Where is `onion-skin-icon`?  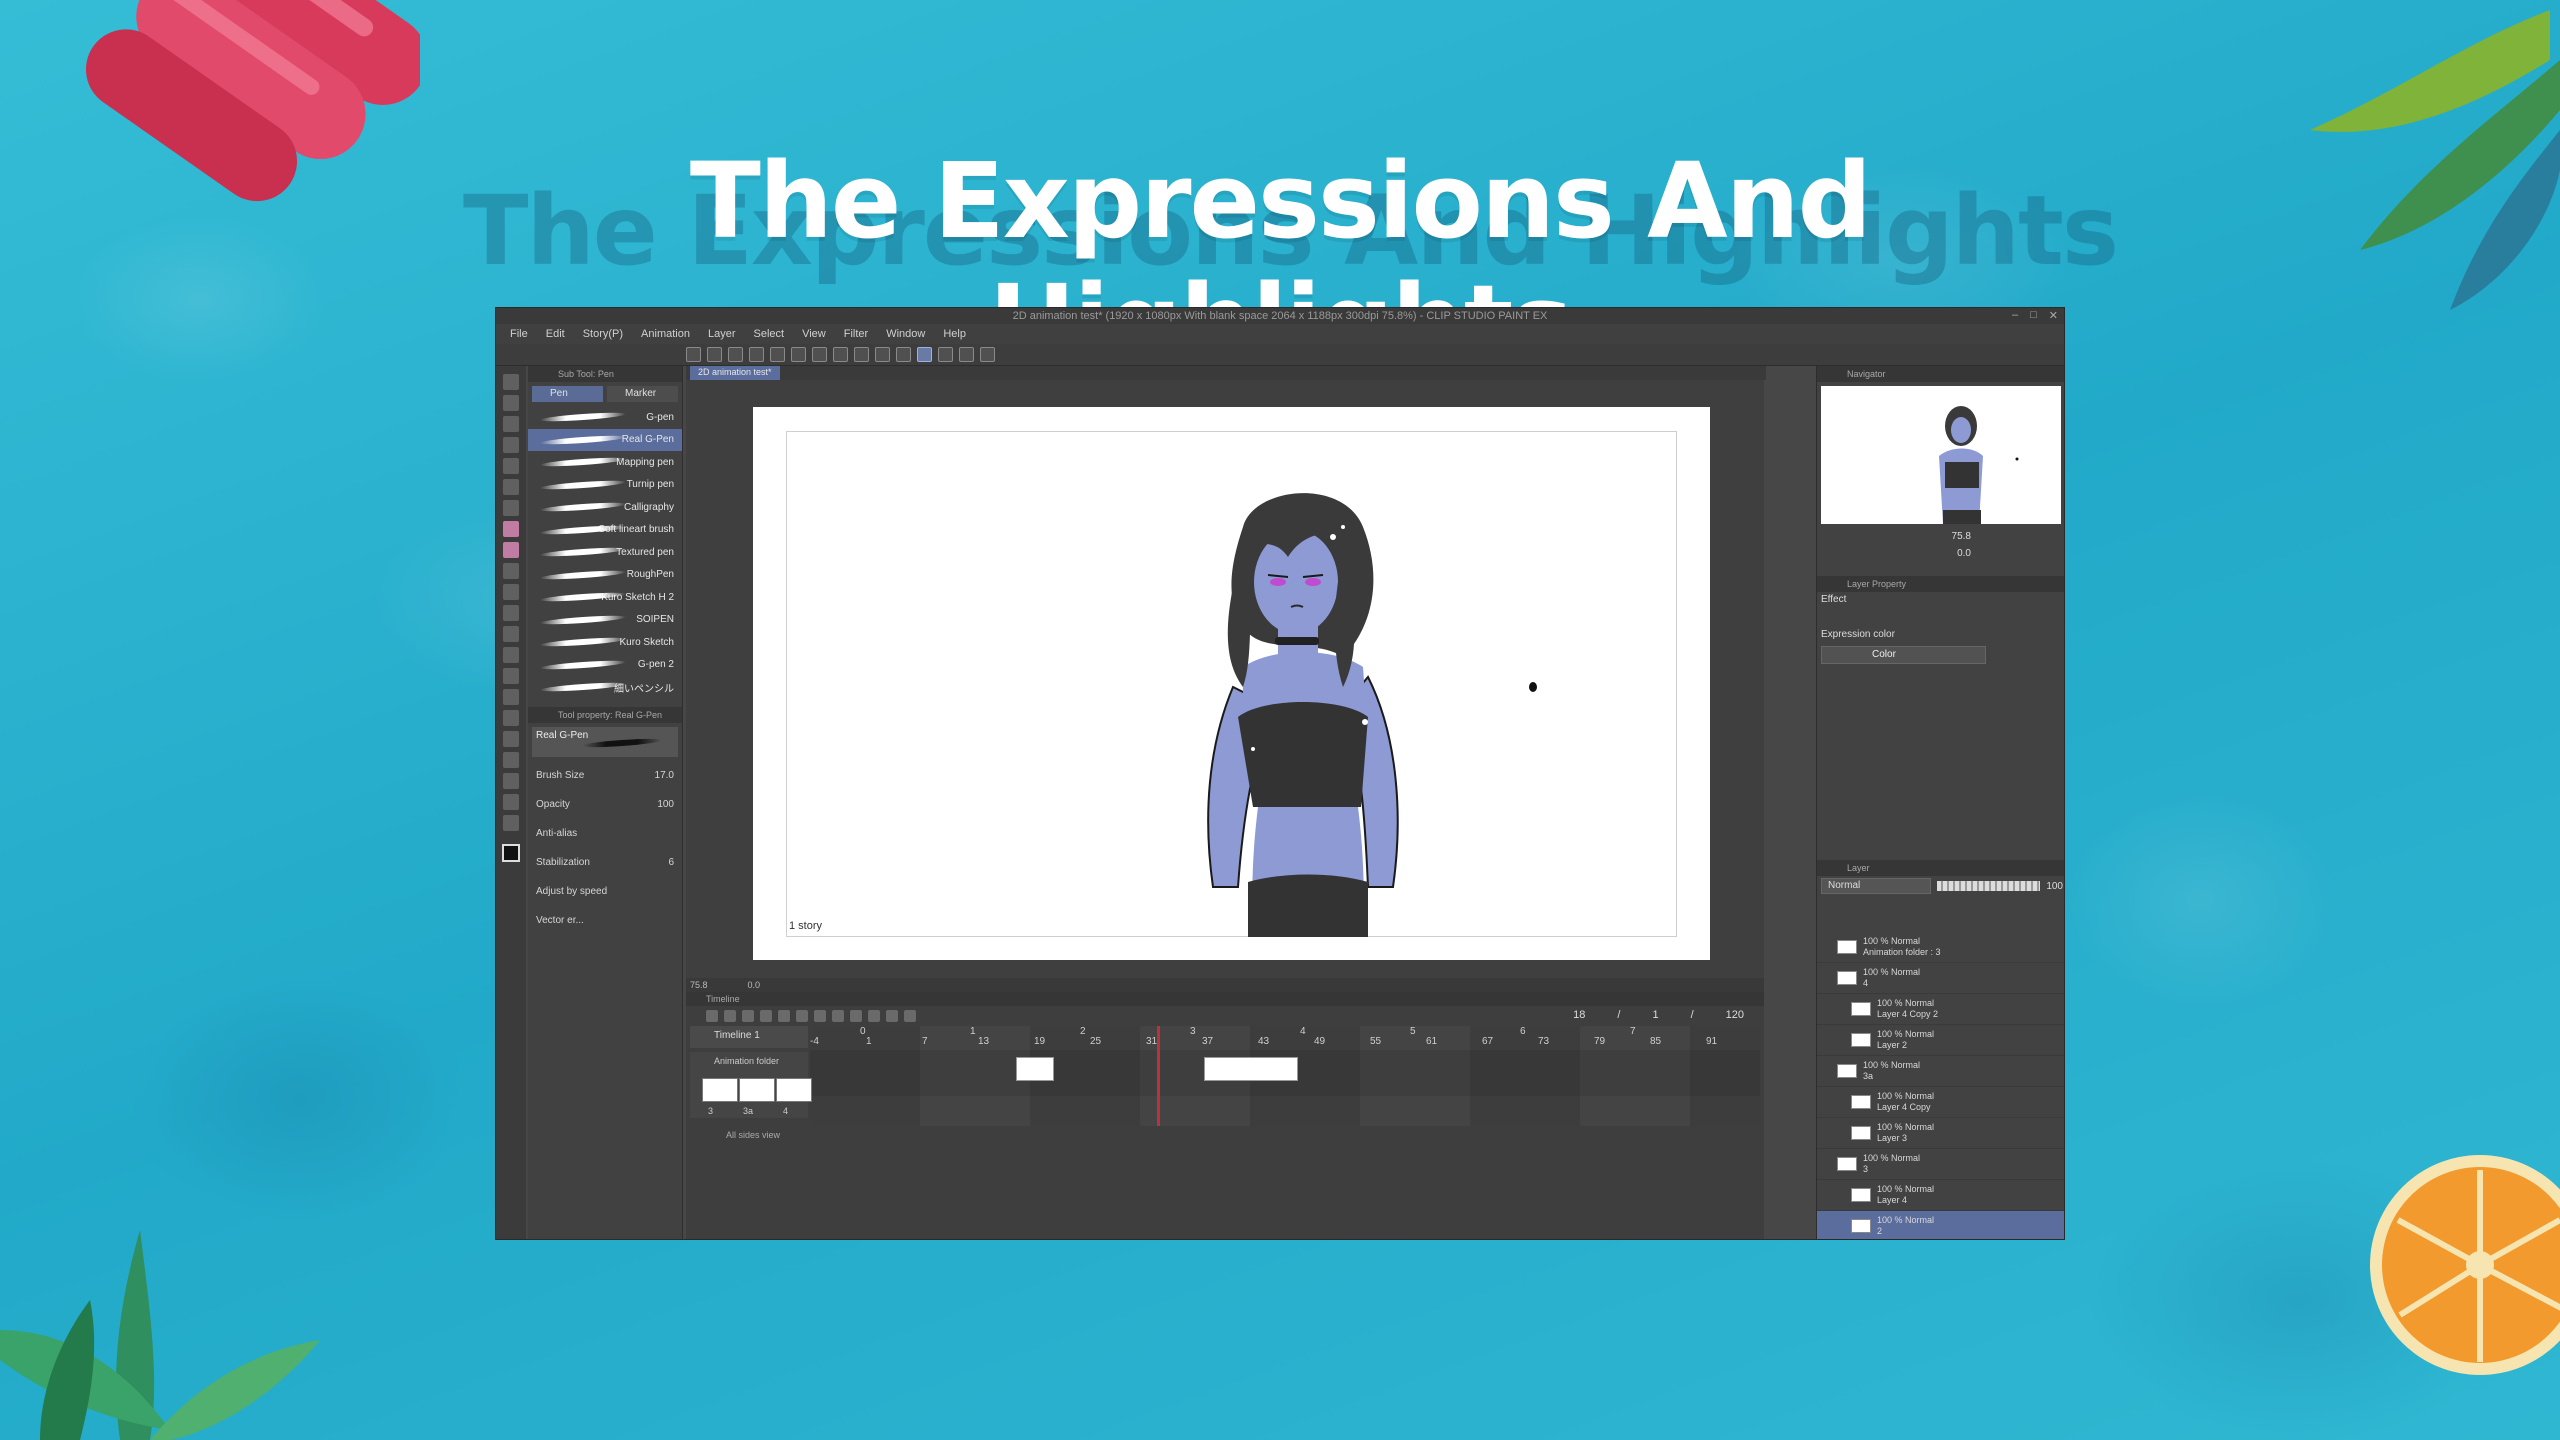 onion-skin-icon is located at coordinates (910, 1016).